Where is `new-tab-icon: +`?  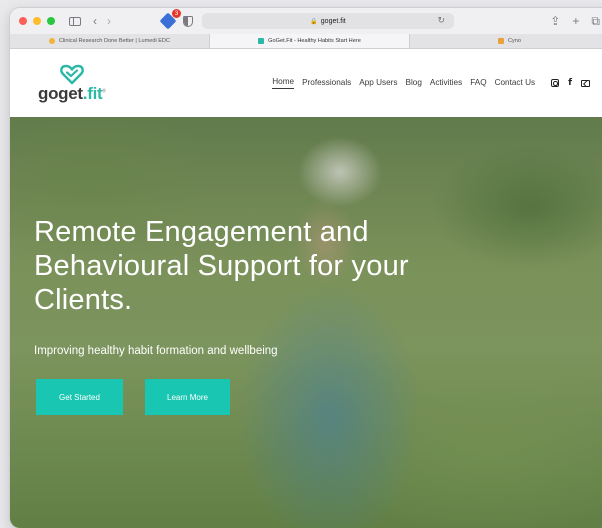 new-tab-icon: + is located at coordinates (575, 21).